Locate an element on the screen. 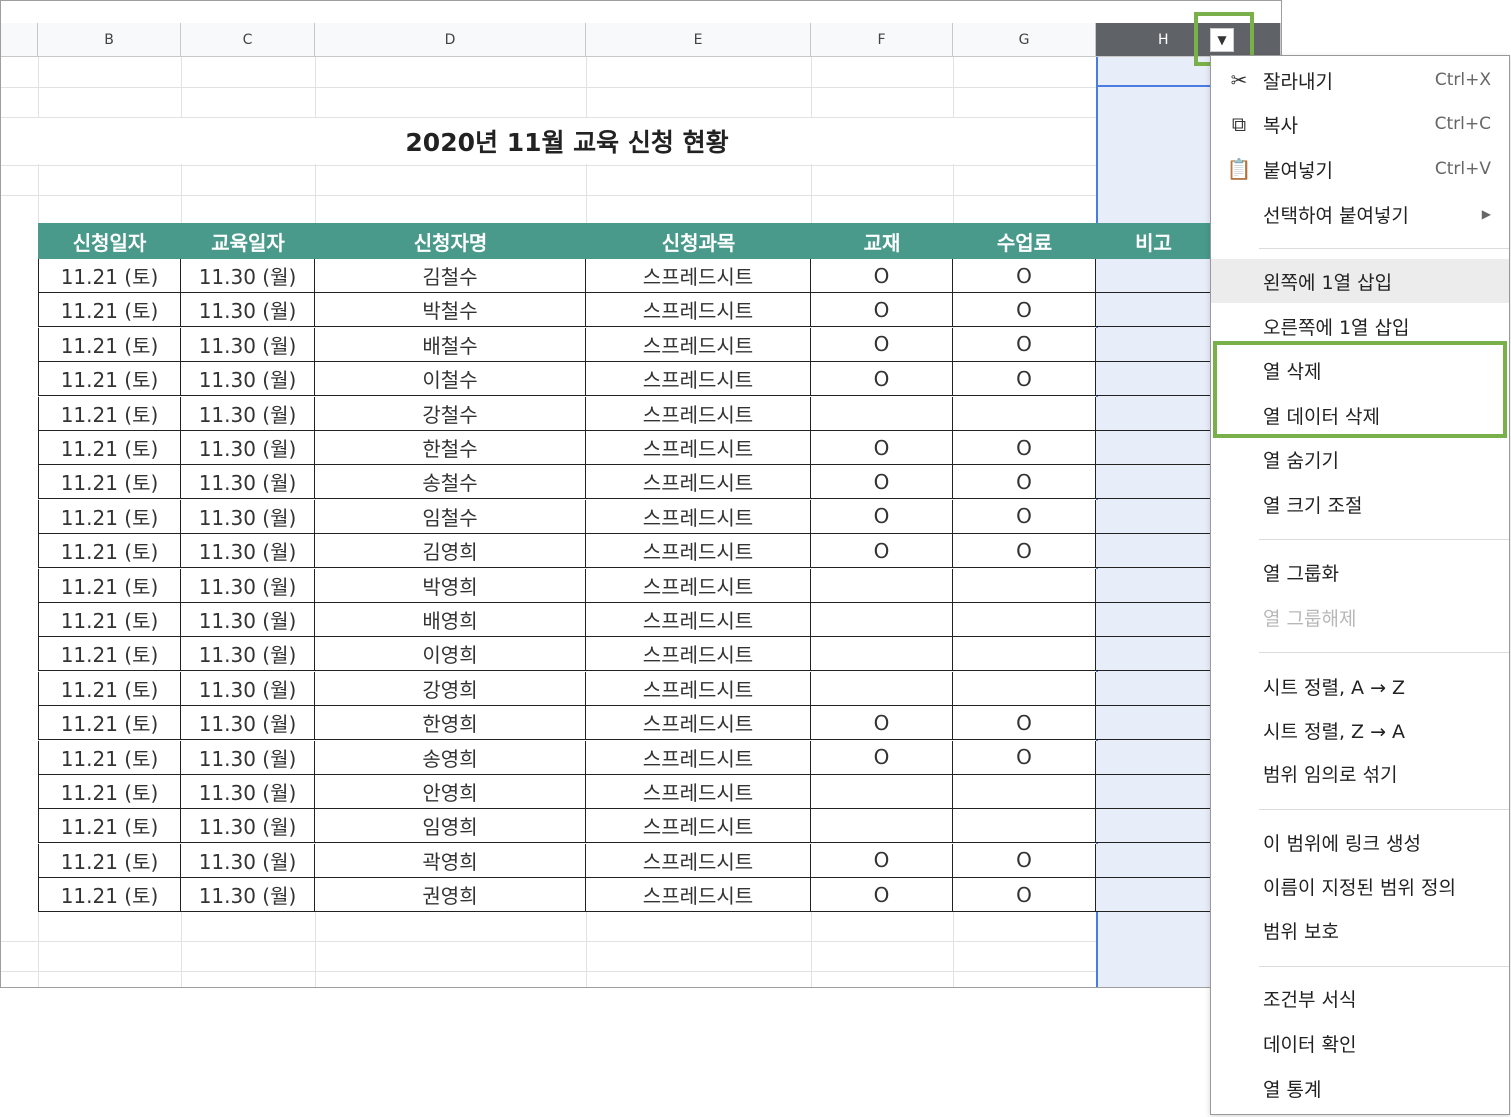 The image size is (1511, 1117). cell-applicant: 강철수 is located at coordinates (450, 413).